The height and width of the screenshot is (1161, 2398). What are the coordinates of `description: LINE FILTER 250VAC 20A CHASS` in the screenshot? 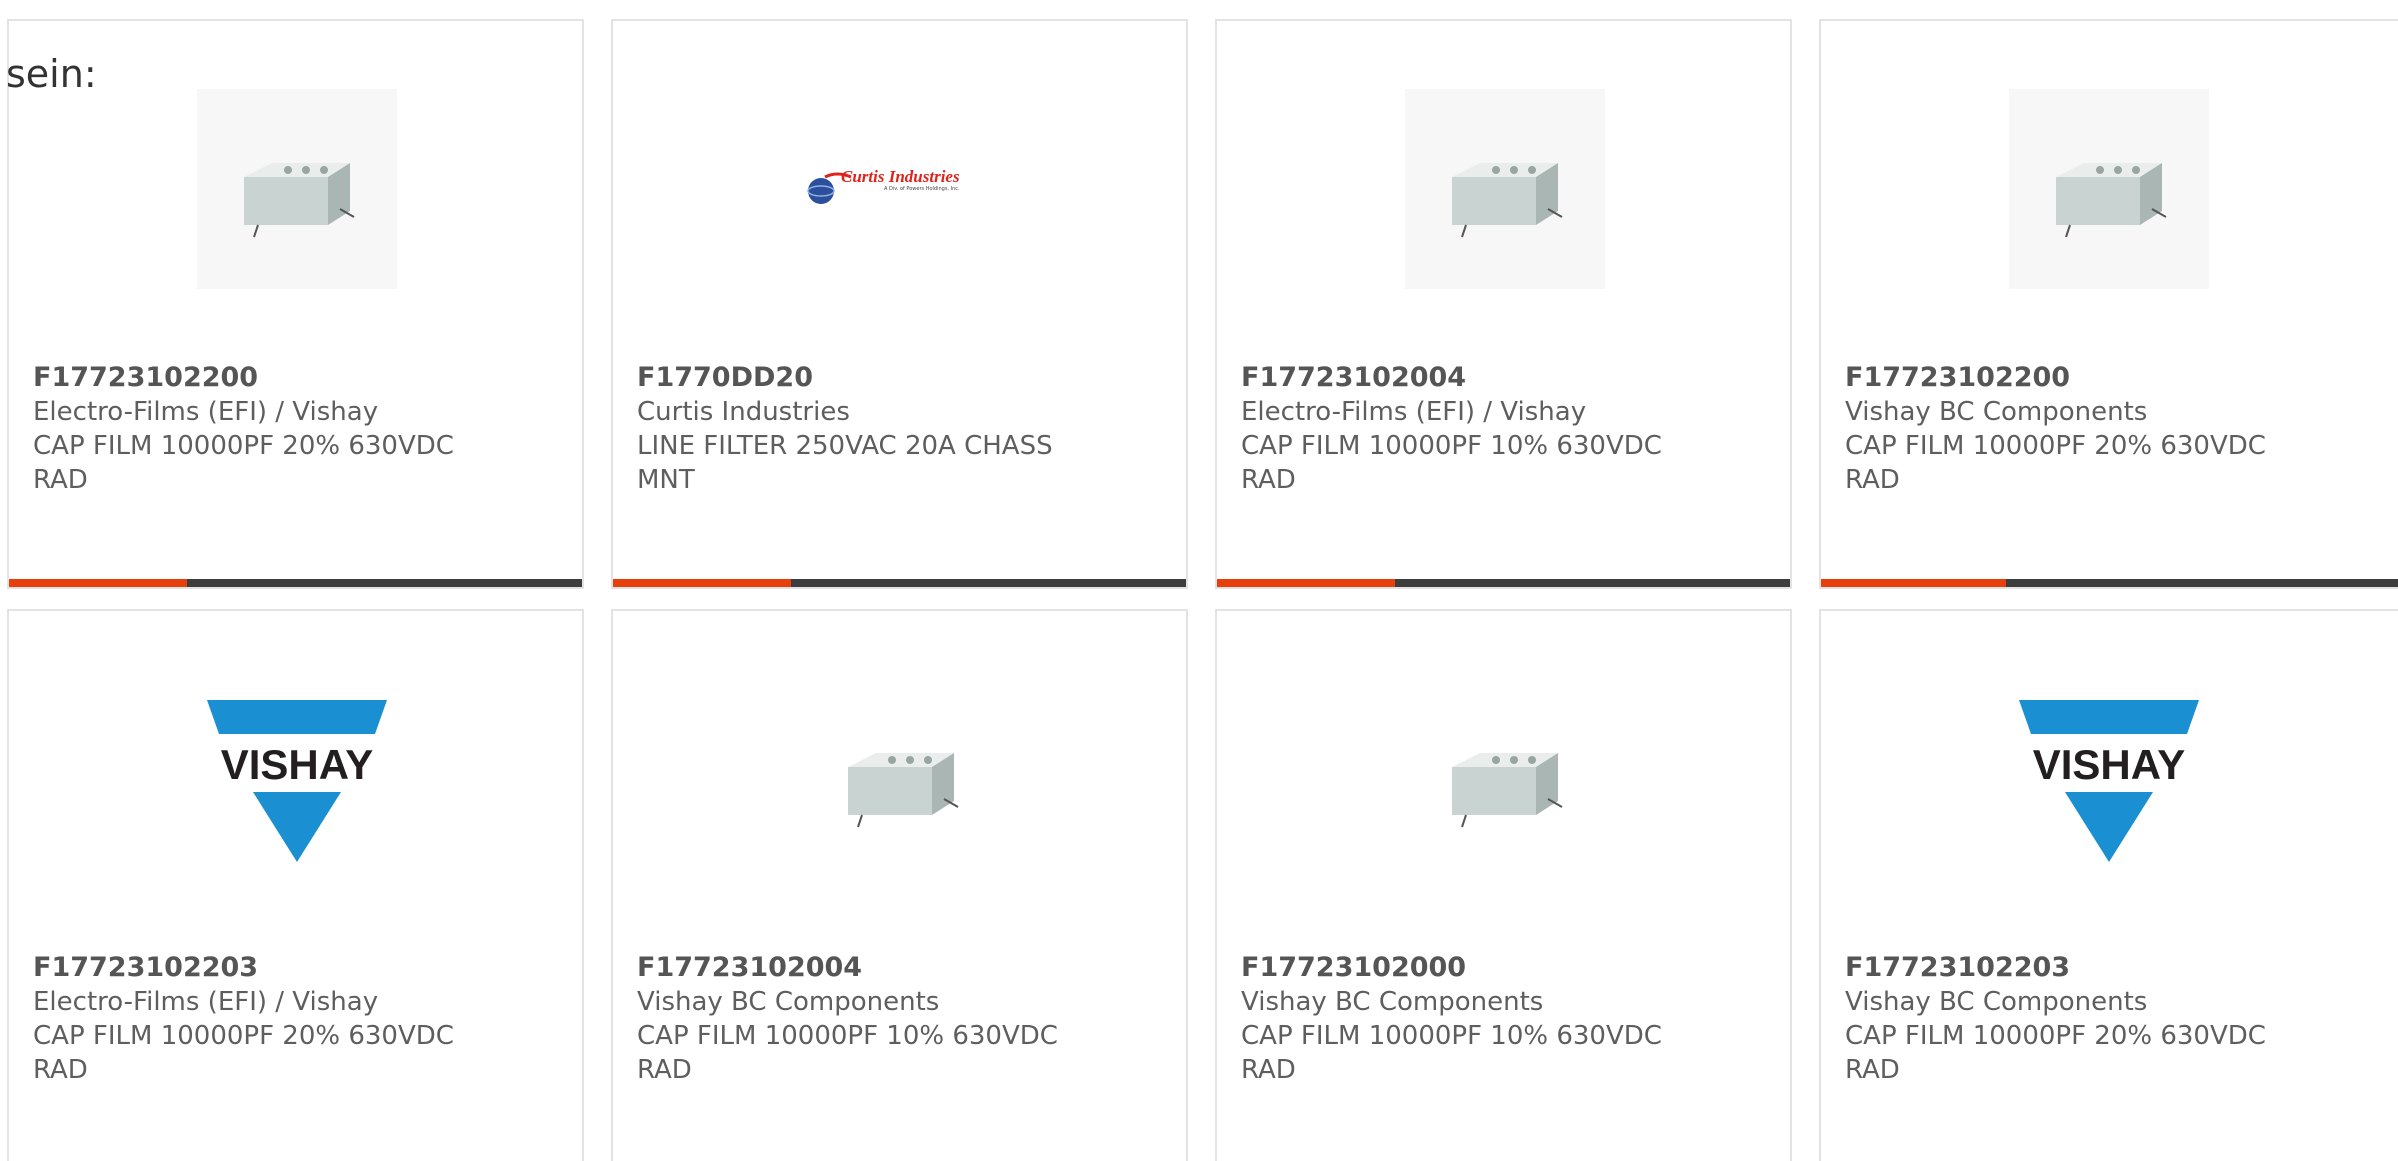 It's located at (845, 446).